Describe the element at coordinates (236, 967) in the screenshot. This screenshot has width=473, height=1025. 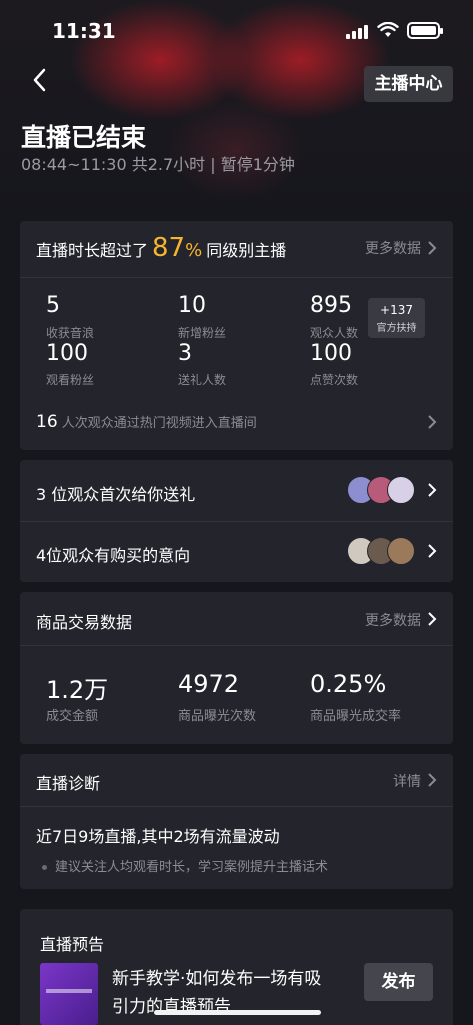
I see `live-preview-card: 直播预告 新手教学·如何发布一场有吸 引力的直播预告 发布` at that location.